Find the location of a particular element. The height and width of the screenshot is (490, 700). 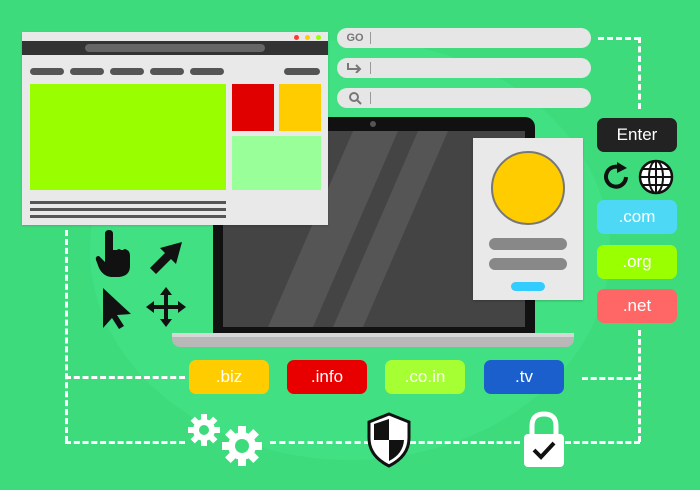

maximize-dot is located at coordinates (318, 37).